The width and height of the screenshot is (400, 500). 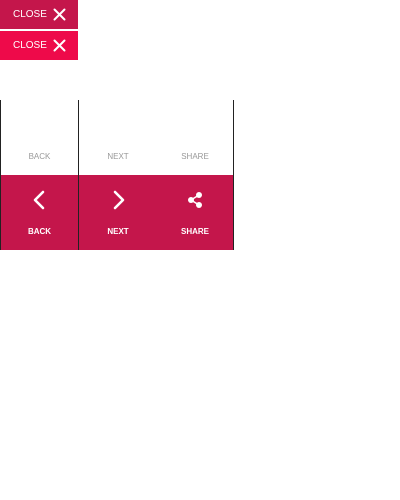 What do you see at coordinates (119, 200) in the screenshot?
I see `chevron-right-icon` at bounding box center [119, 200].